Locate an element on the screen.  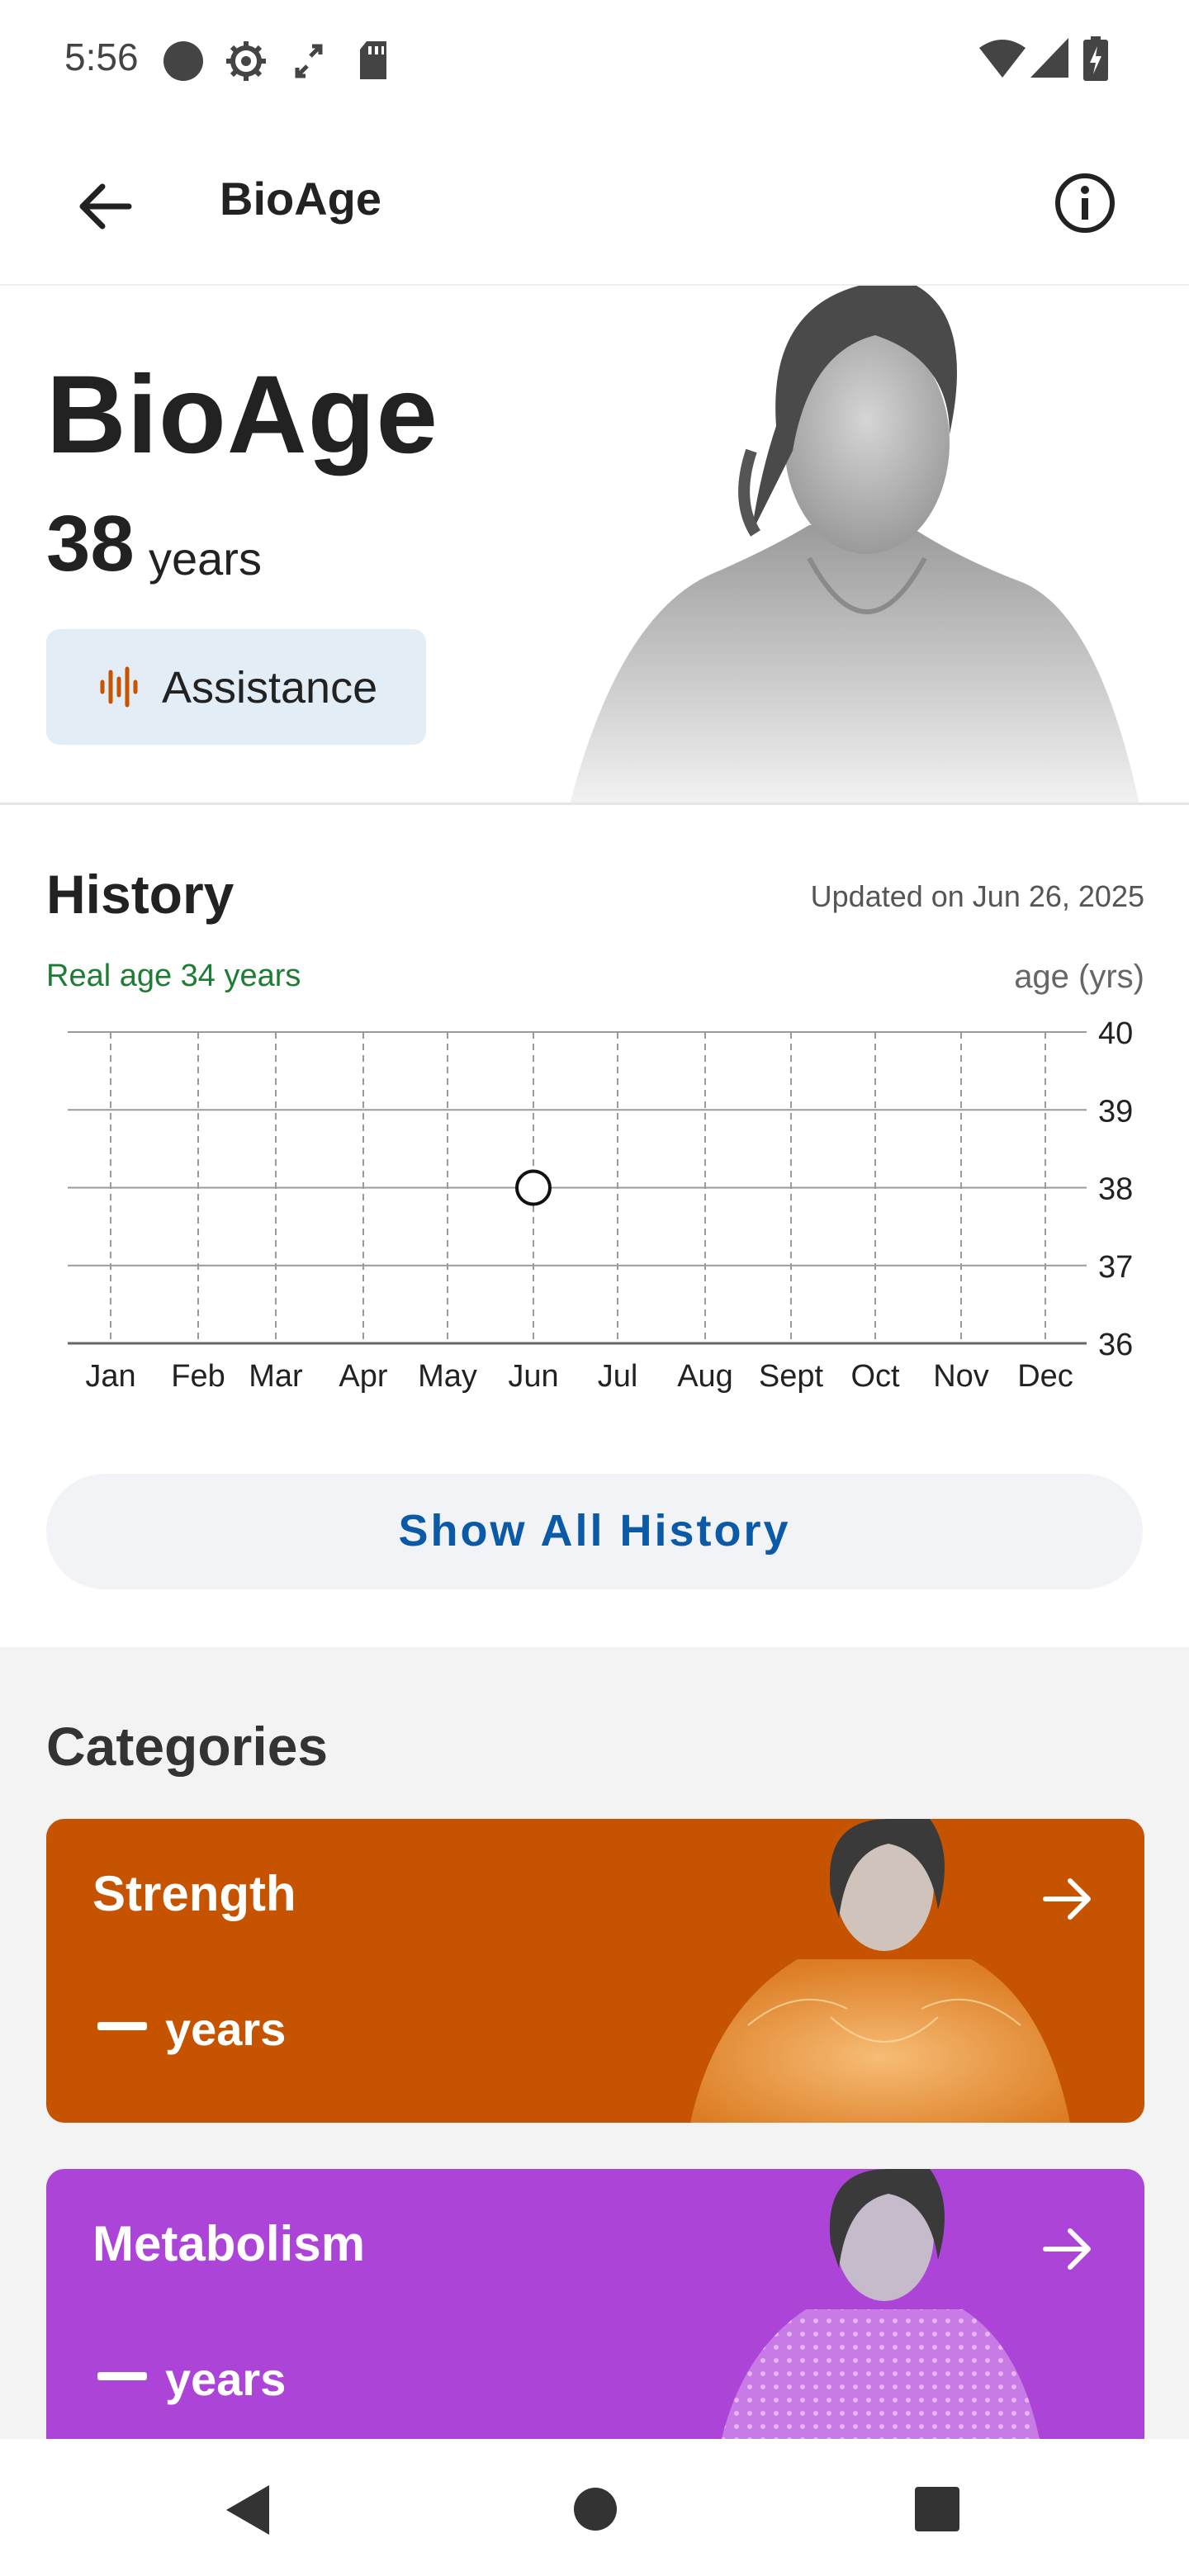
data-point is located at coordinates (533, 1187).